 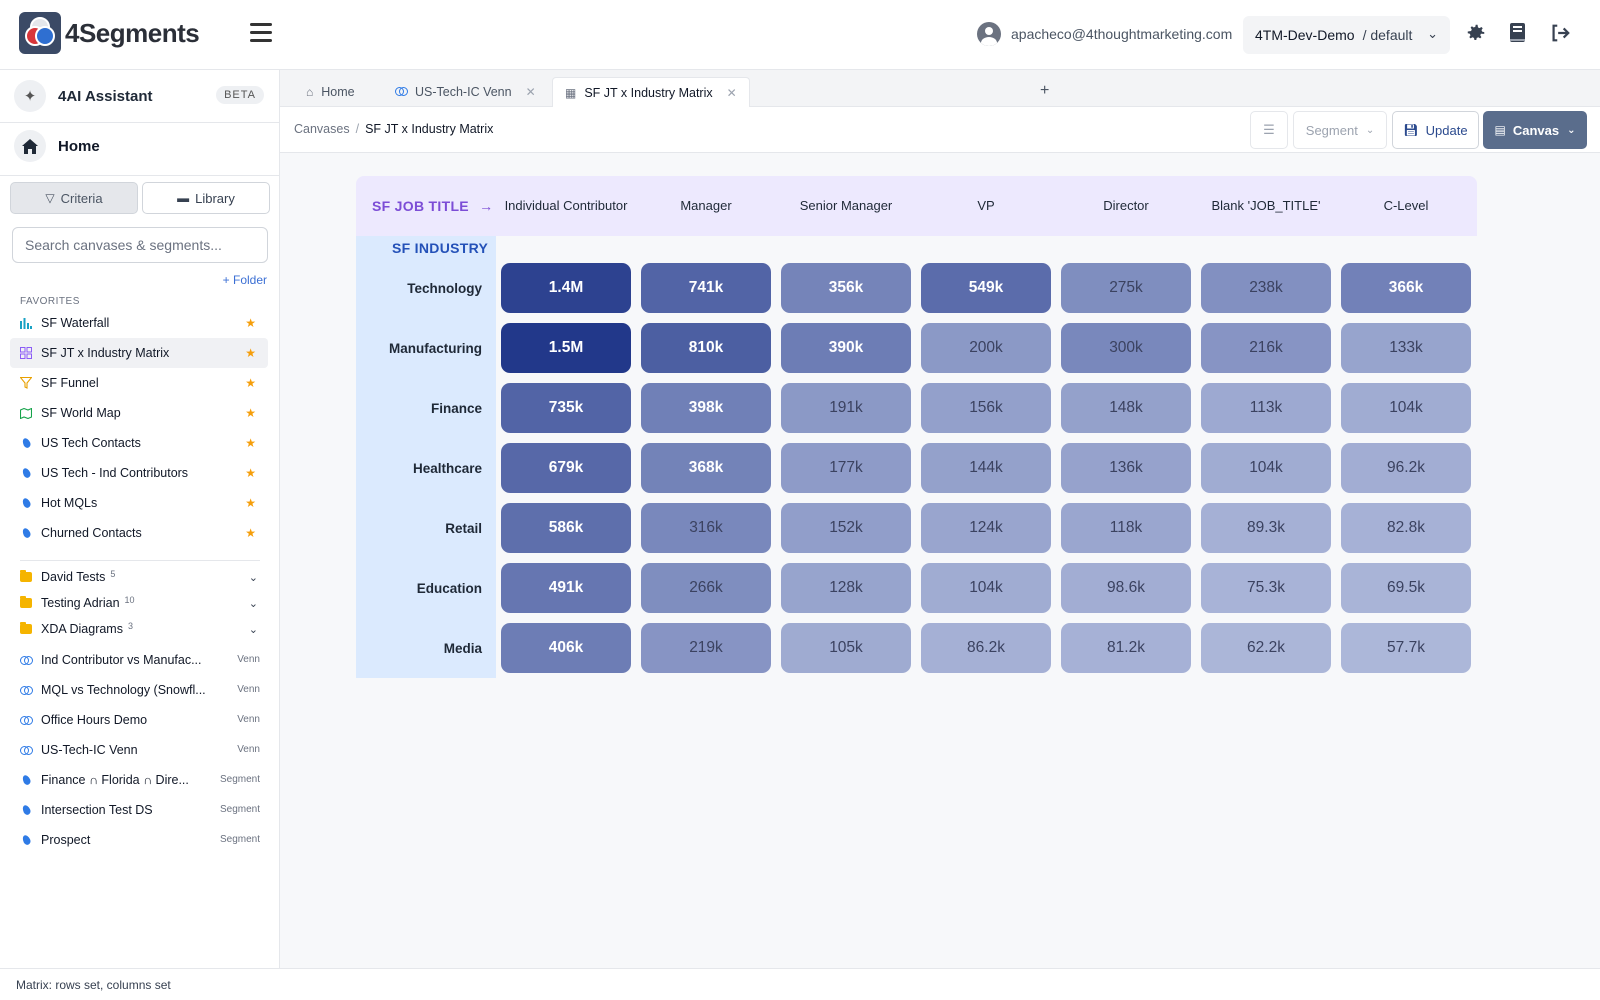 I want to click on sidebar-home: Home, so click(x=57, y=146).